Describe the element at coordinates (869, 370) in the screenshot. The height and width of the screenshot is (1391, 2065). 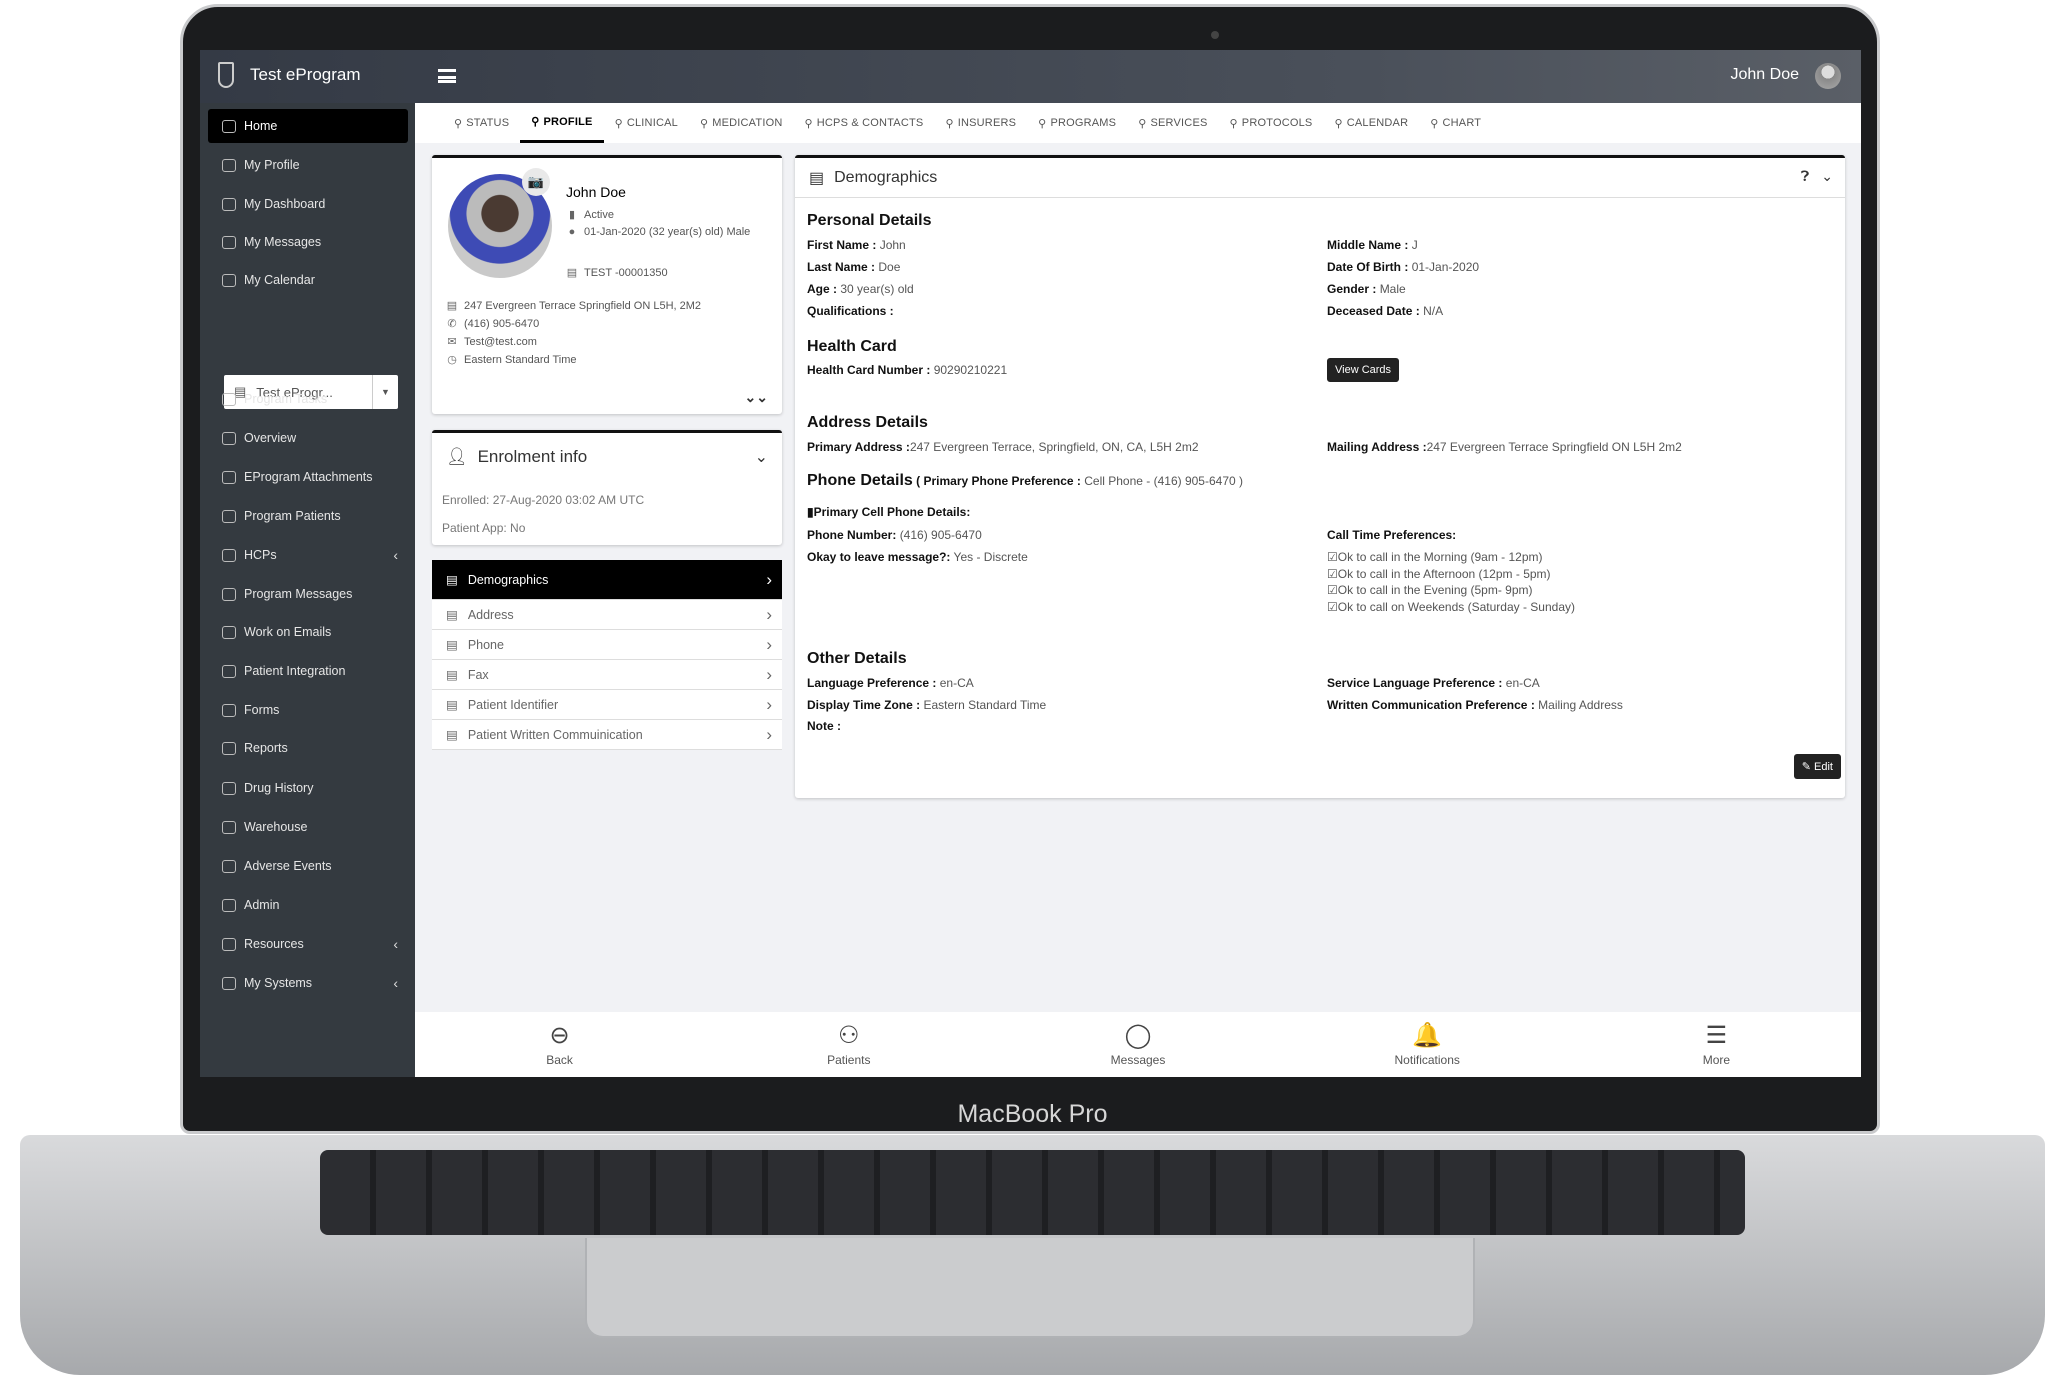
I see `health-card-number-label: Health Card Number :` at that location.